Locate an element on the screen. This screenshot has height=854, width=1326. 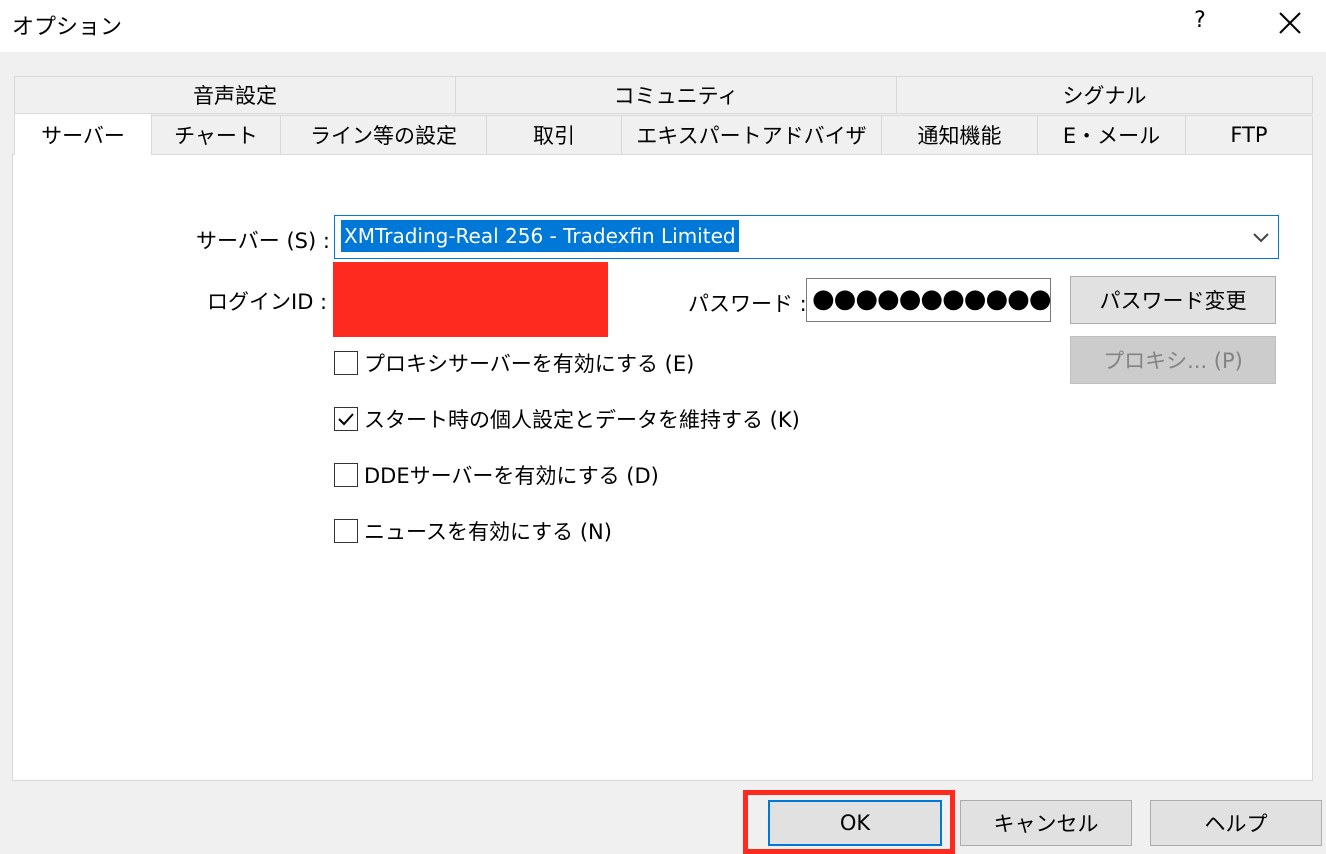
password-masked-value: ●●●●●●●●●●● is located at coordinates (932, 299).